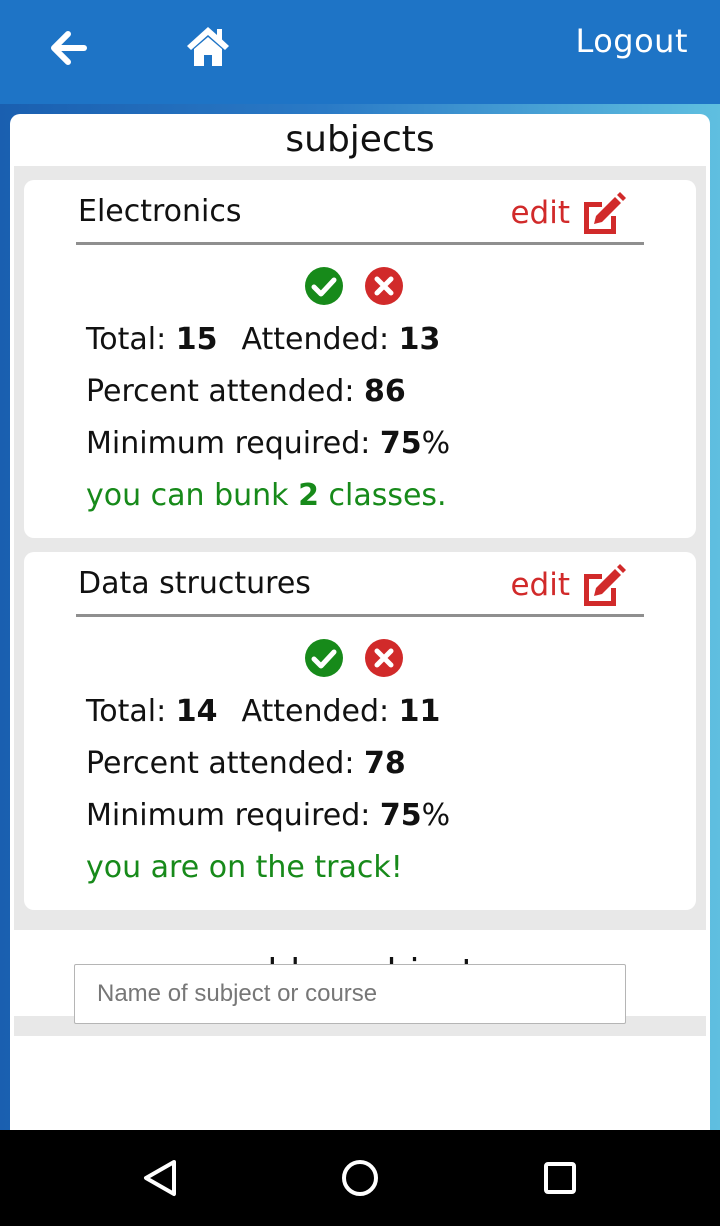 The width and height of the screenshot is (720, 1226). What do you see at coordinates (244, 867) in the screenshot?
I see `track-status: you are on the track!` at bounding box center [244, 867].